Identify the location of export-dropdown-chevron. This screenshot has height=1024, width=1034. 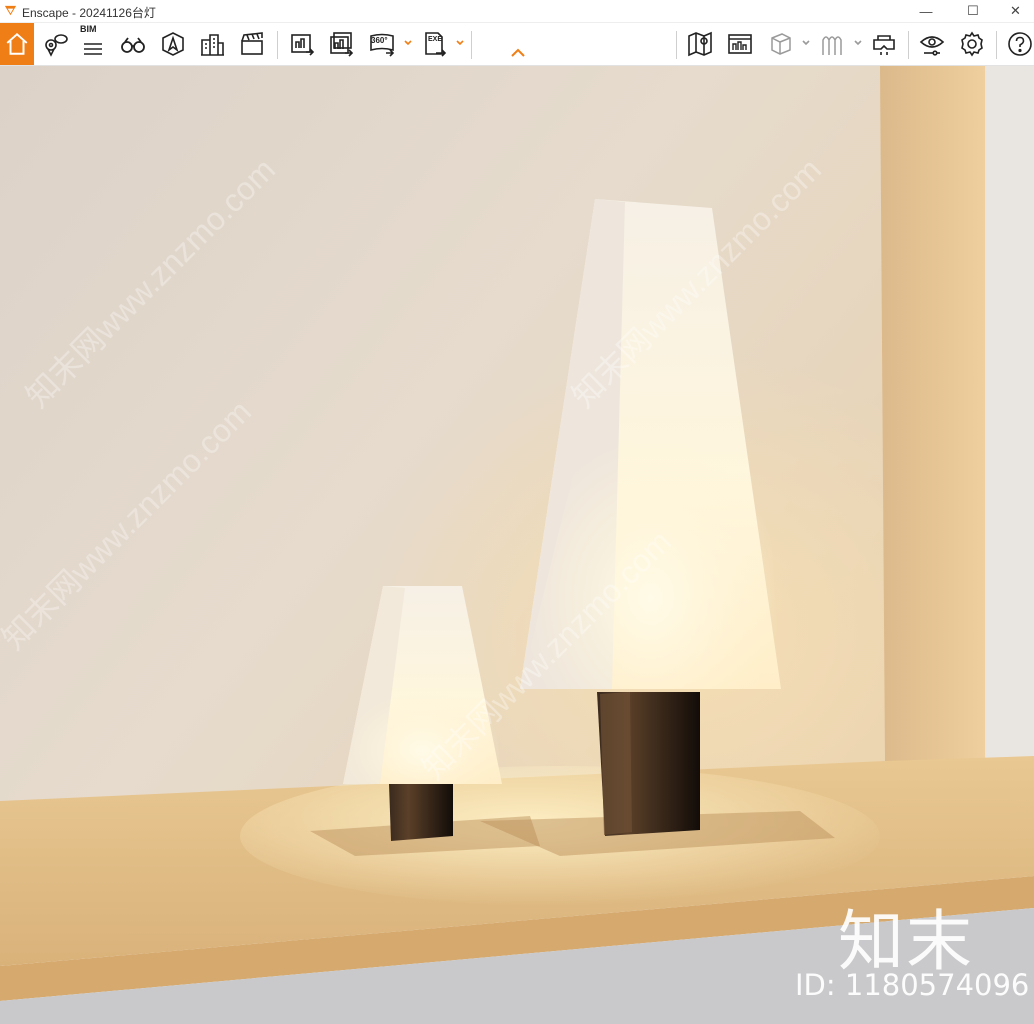
(460, 42).